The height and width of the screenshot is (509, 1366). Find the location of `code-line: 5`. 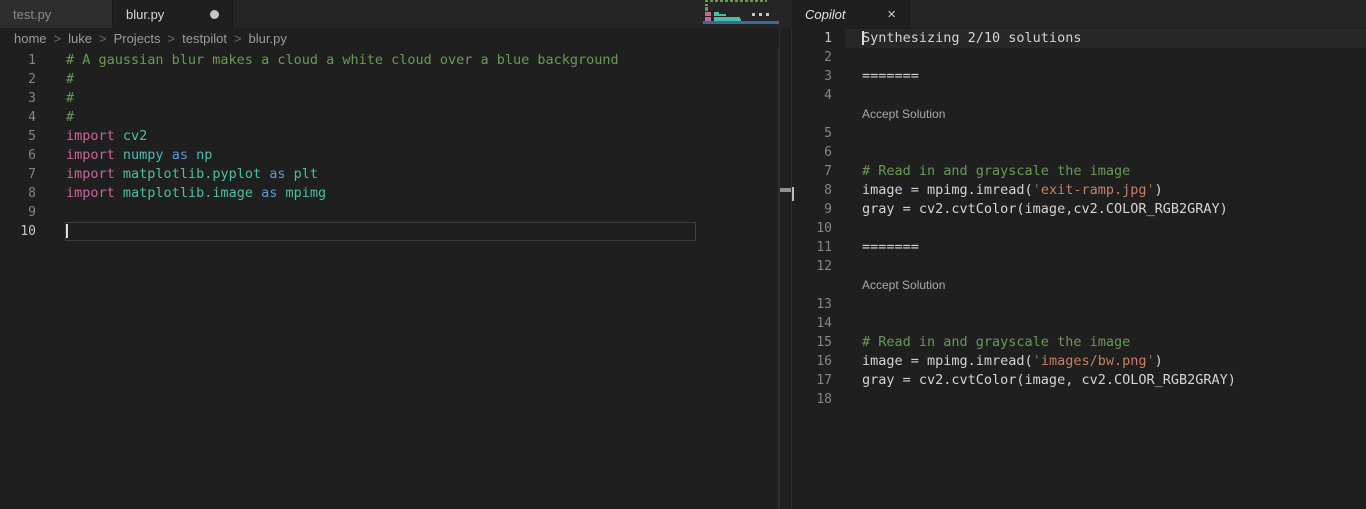

code-line: 5 is located at coordinates (1079, 133).